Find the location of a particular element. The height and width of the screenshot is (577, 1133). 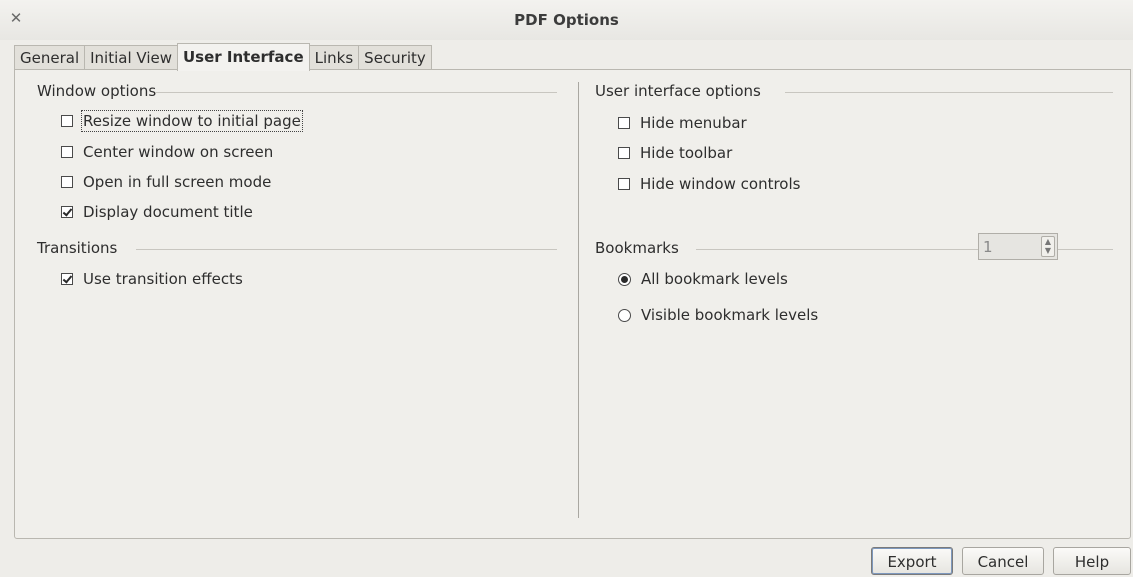

transitions-separator is located at coordinates (346, 249).